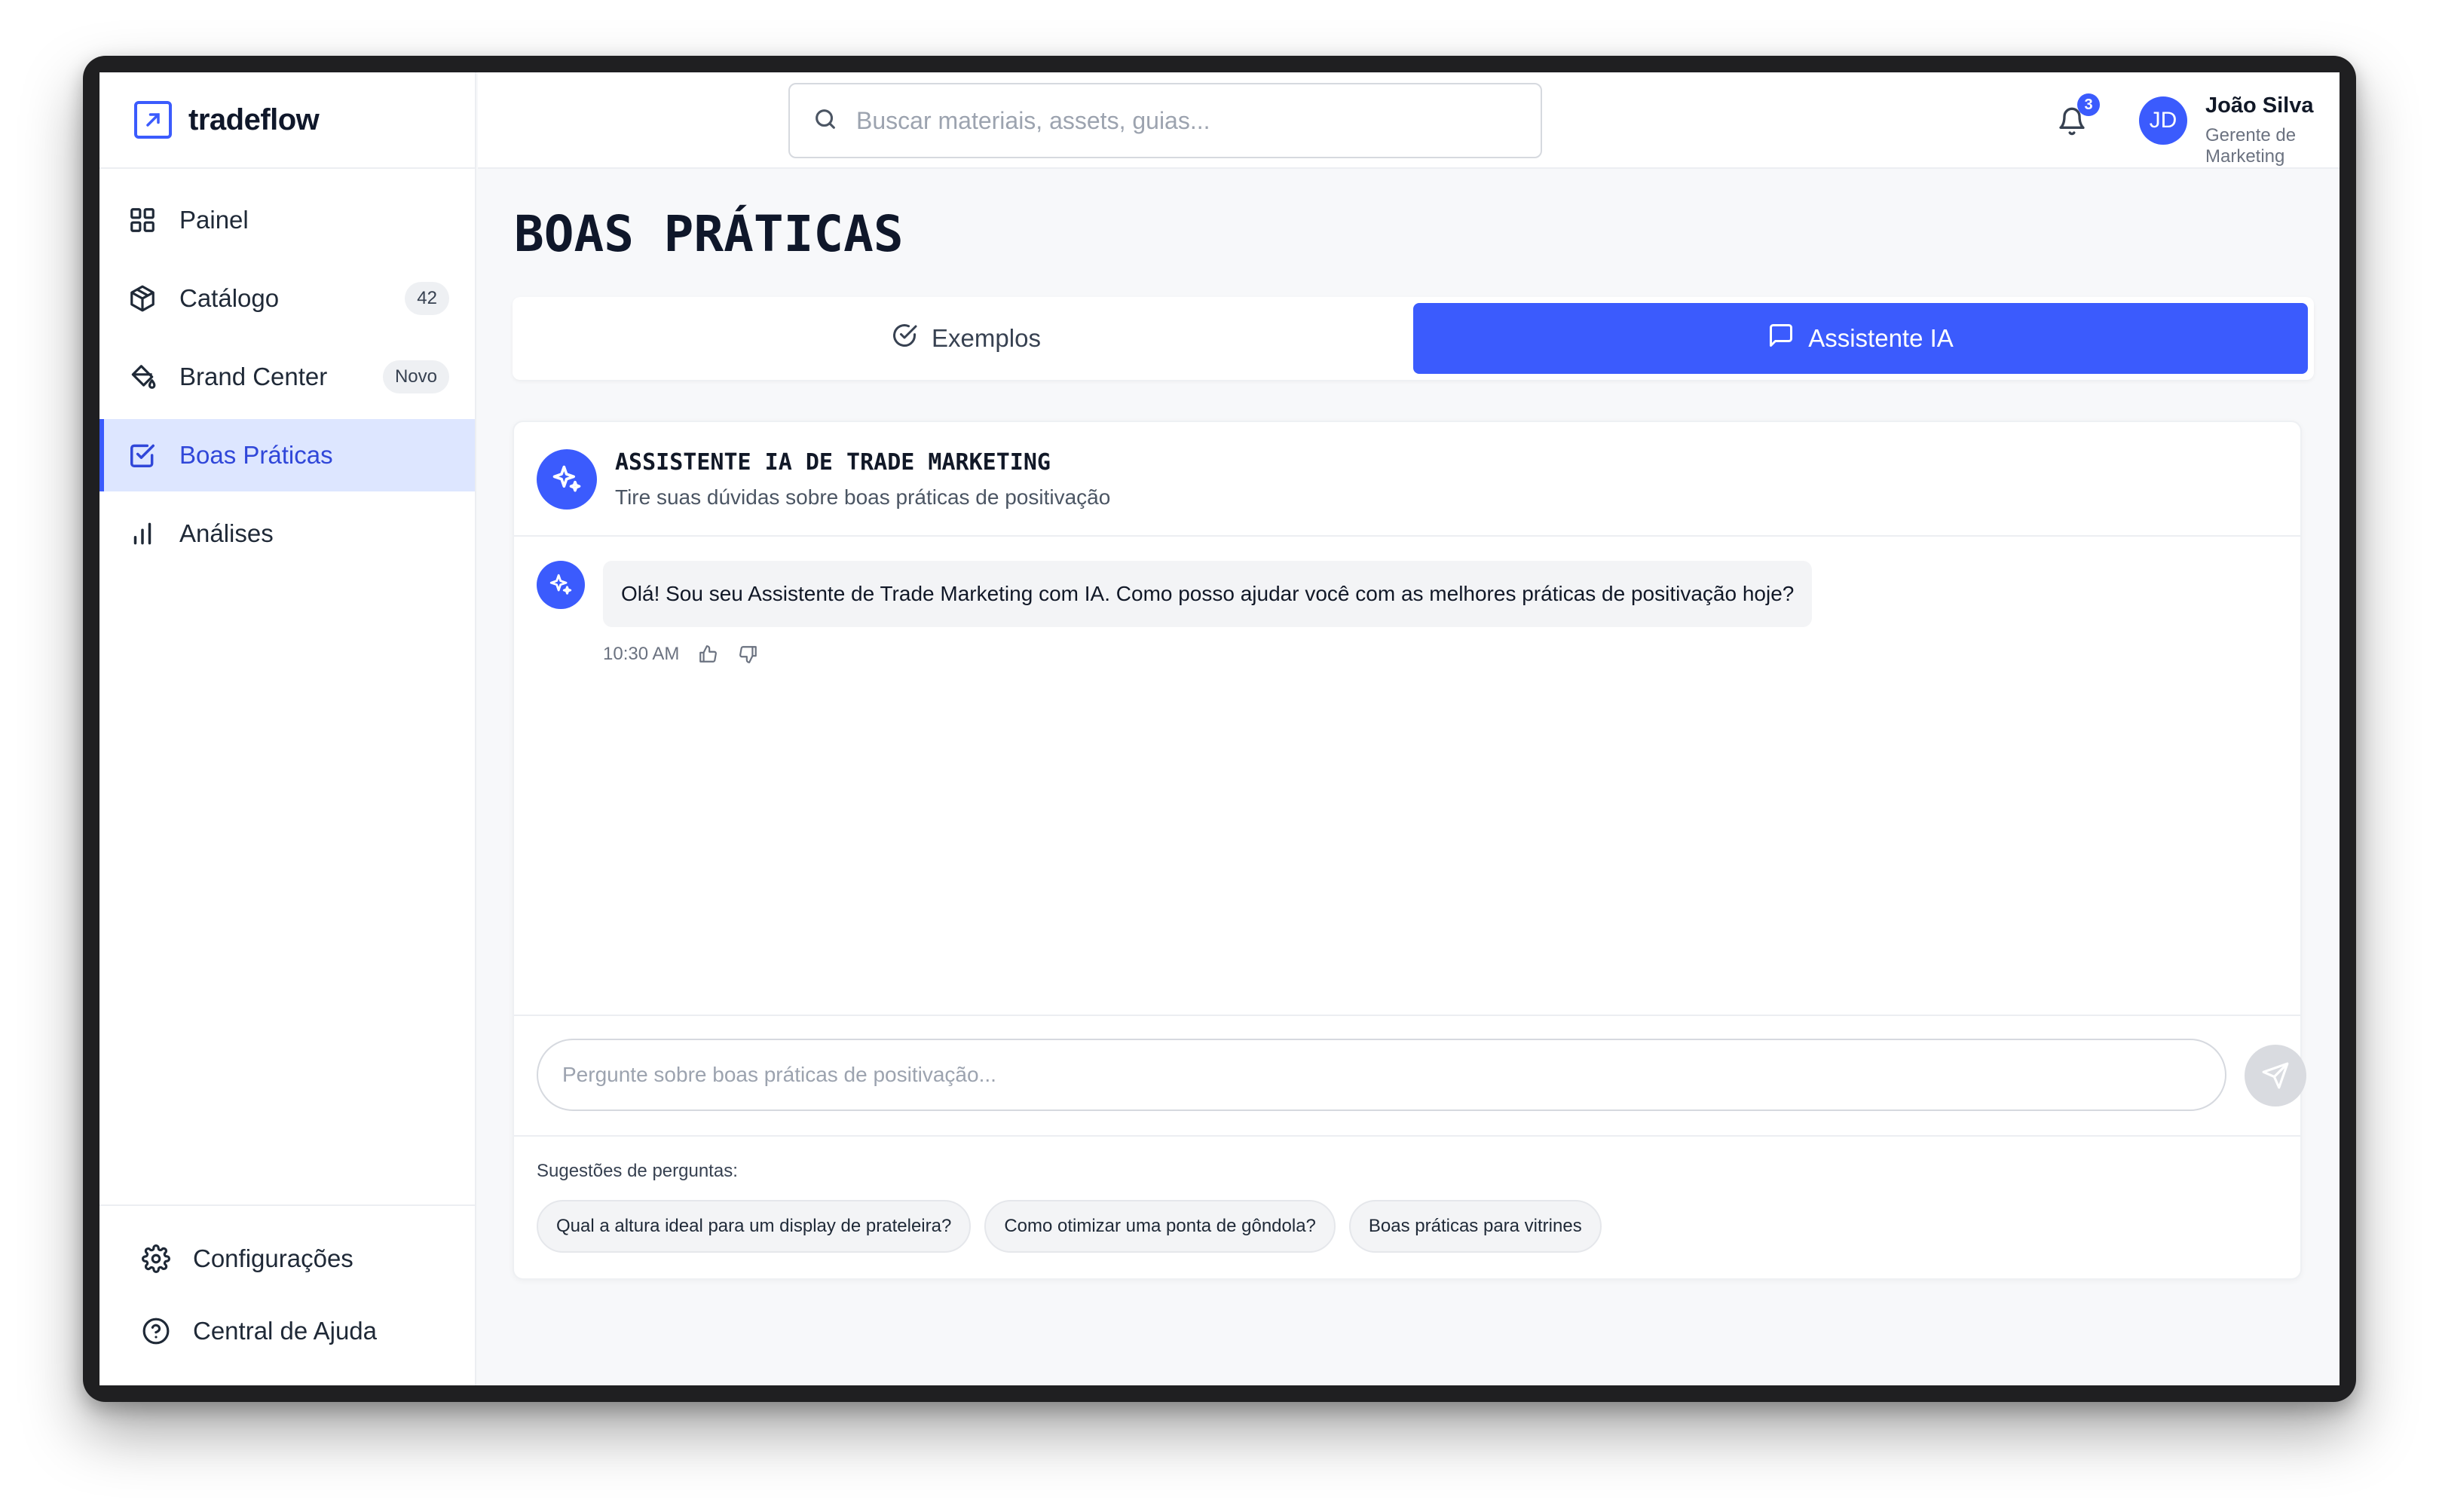 This screenshot has width=2439, height=1512. What do you see at coordinates (1475, 1226) in the screenshot?
I see `suggestion-chip: Boas práticas para vitrines` at bounding box center [1475, 1226].